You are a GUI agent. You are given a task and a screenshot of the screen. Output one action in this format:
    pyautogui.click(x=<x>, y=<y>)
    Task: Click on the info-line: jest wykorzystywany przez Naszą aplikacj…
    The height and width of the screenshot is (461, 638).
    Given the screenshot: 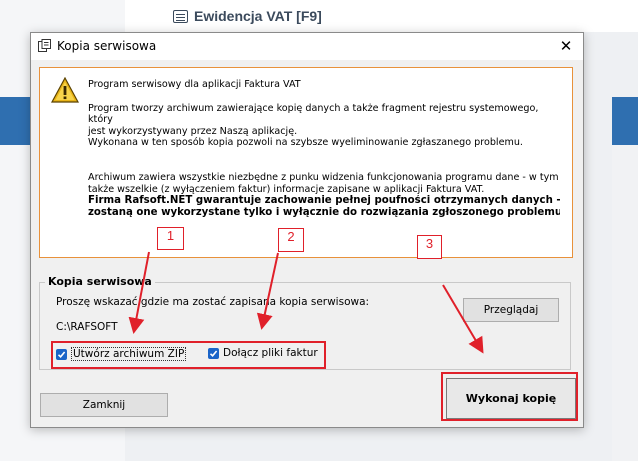 What is the action you would take?
    pyautogui.click(x=193, y=131)
    